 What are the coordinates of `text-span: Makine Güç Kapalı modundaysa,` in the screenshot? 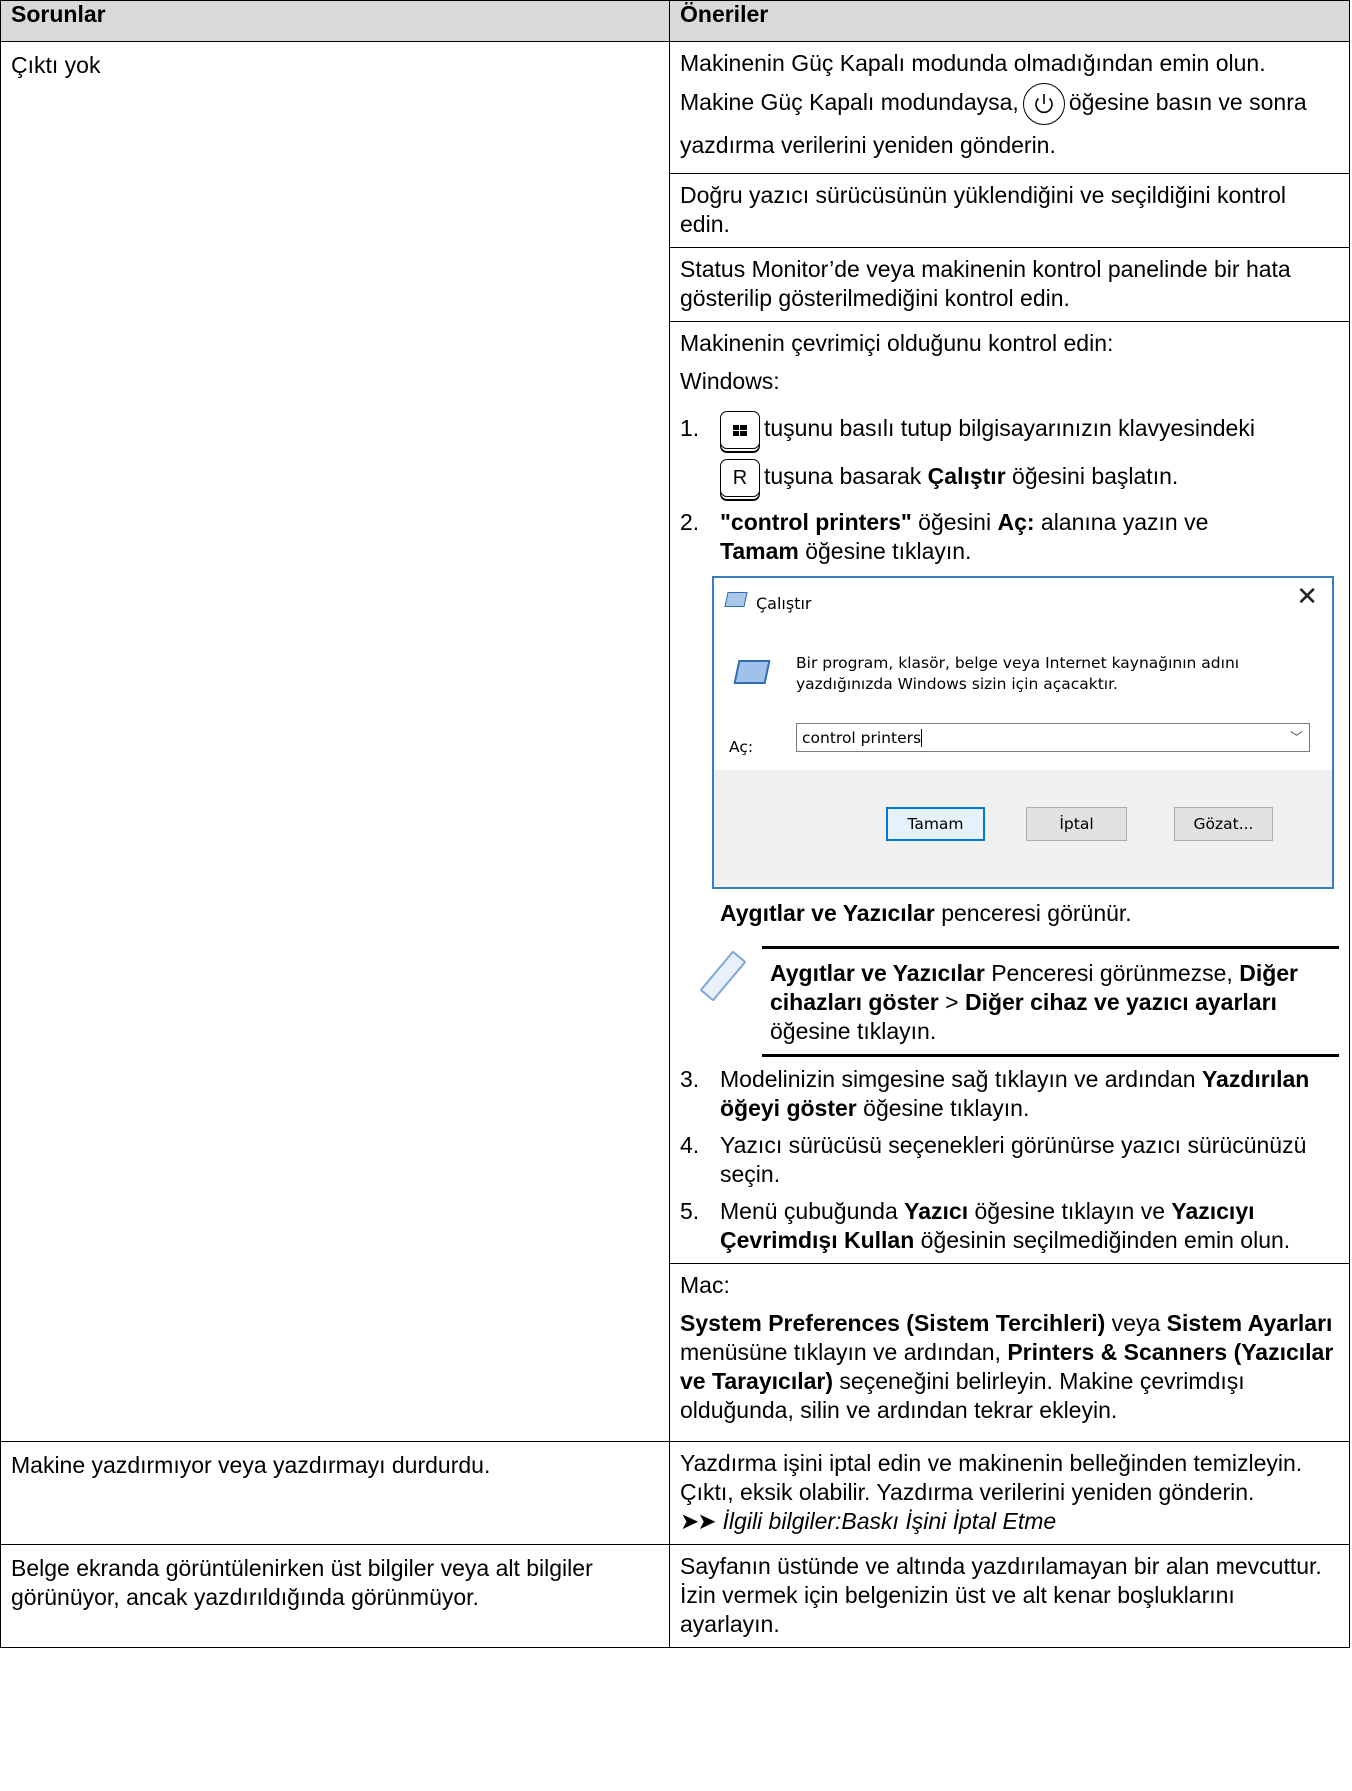 It's located at (849, 102).